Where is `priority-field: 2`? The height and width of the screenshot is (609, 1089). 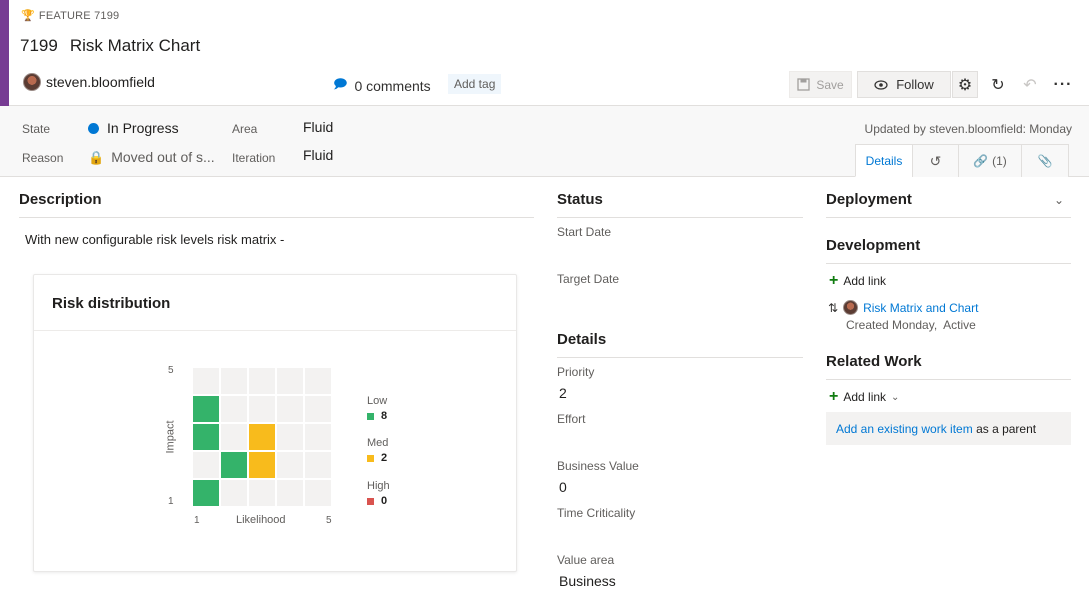
priority-field: 2 is located at coordinates (563, 393).